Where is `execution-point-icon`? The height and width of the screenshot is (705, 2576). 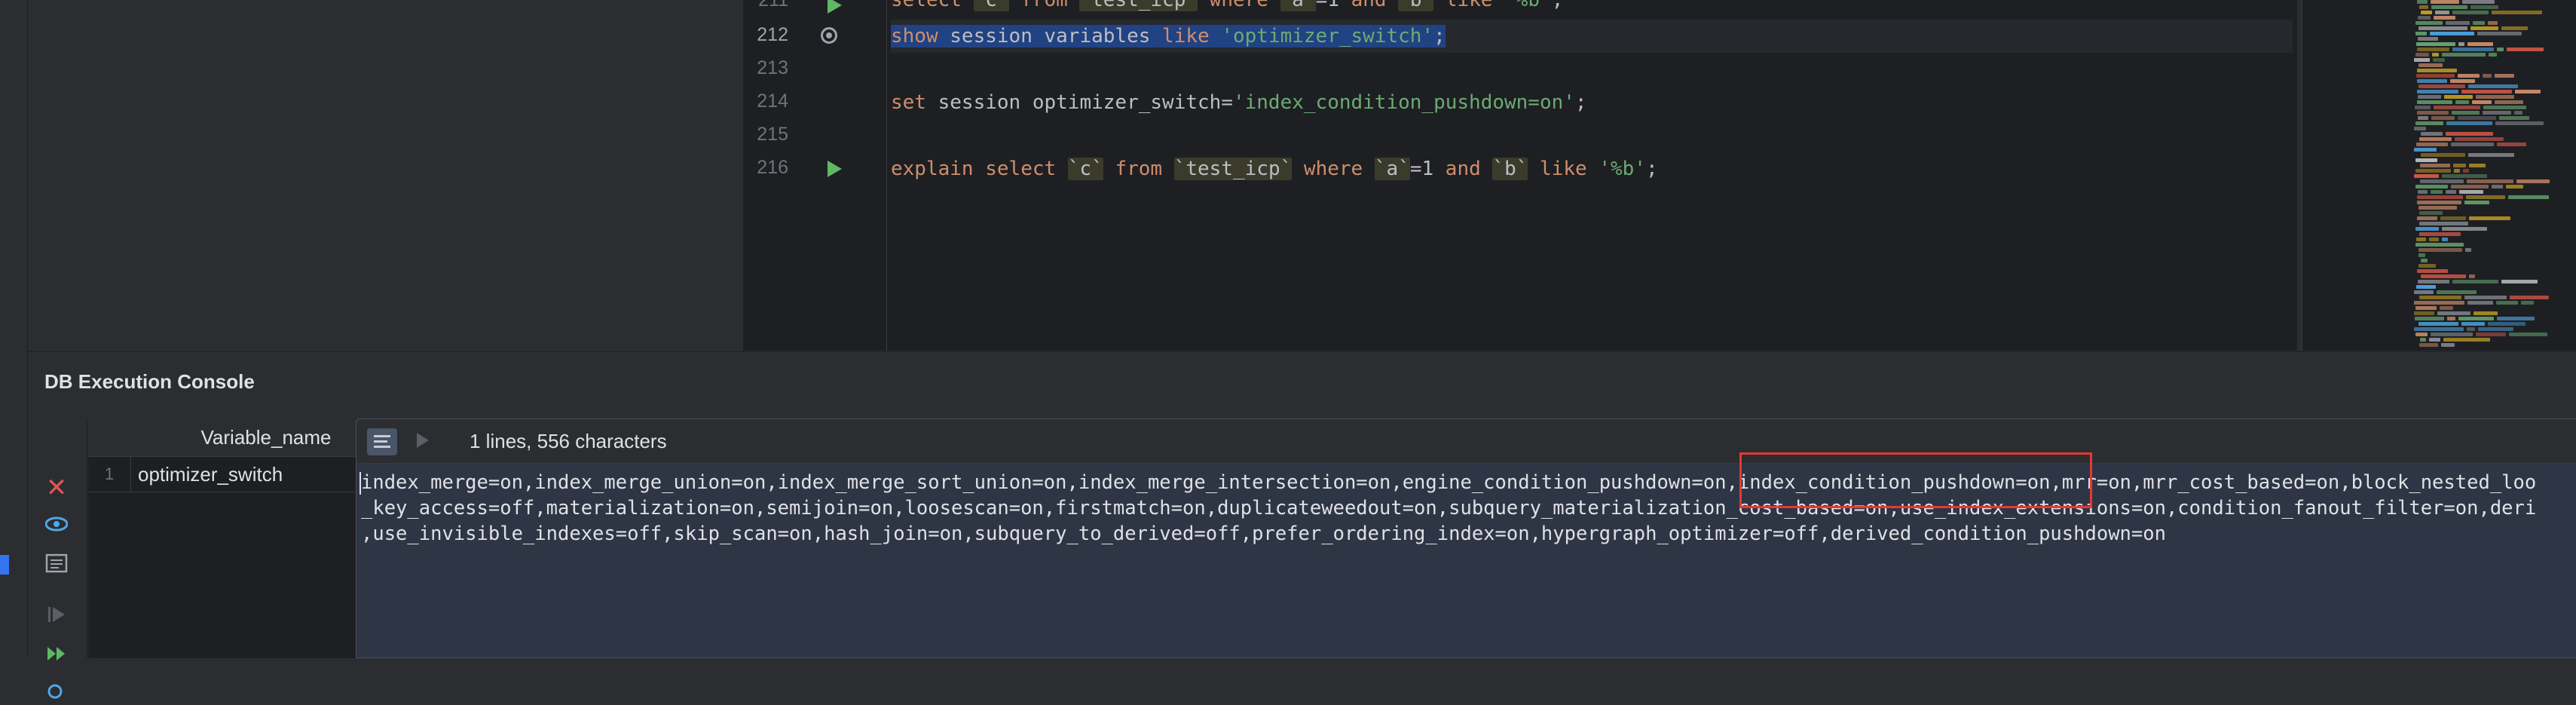 execution-point-icon is located at coordinates (829, 35).